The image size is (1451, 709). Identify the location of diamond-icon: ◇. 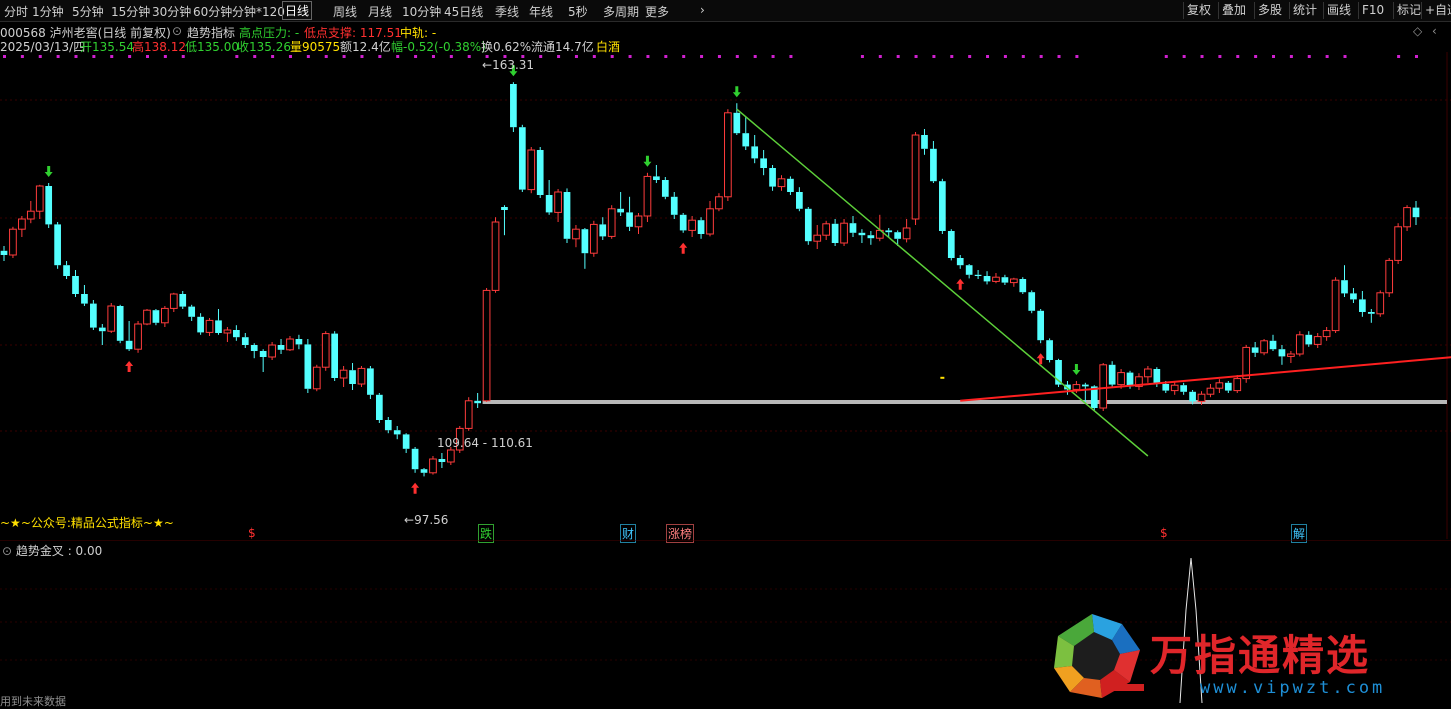
(1417, 31).